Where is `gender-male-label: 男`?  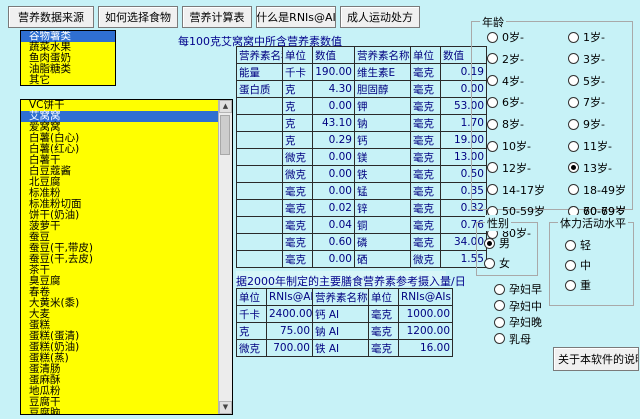 gender-male-label: 男 is located at coordinates (504, 243).